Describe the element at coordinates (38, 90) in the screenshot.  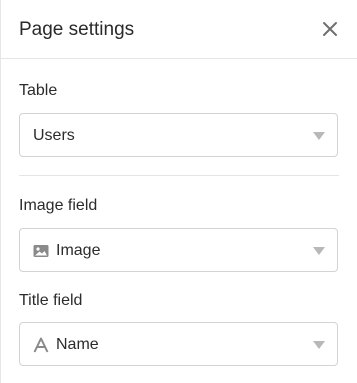
I see `table-label: Table` at that location.